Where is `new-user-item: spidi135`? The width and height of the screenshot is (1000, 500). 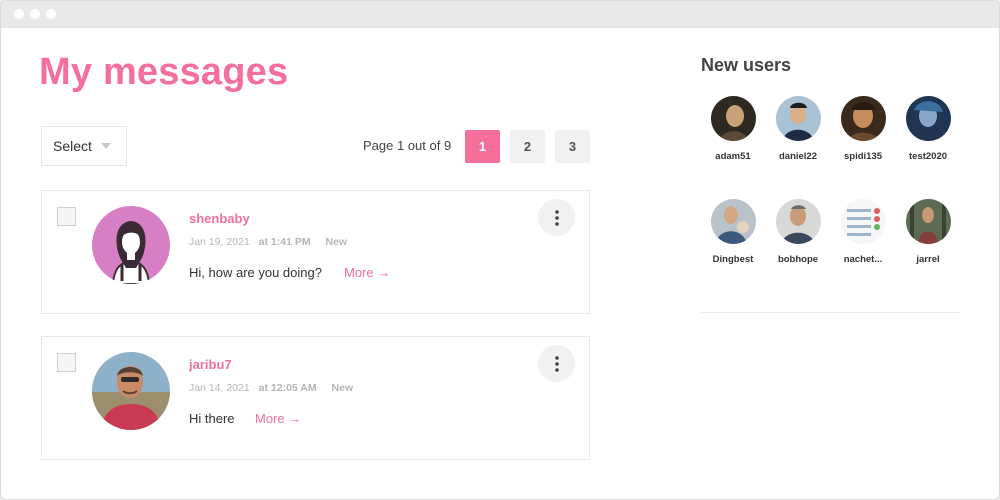 new-user-item: spidi135 is located at coordinates (863, 129).